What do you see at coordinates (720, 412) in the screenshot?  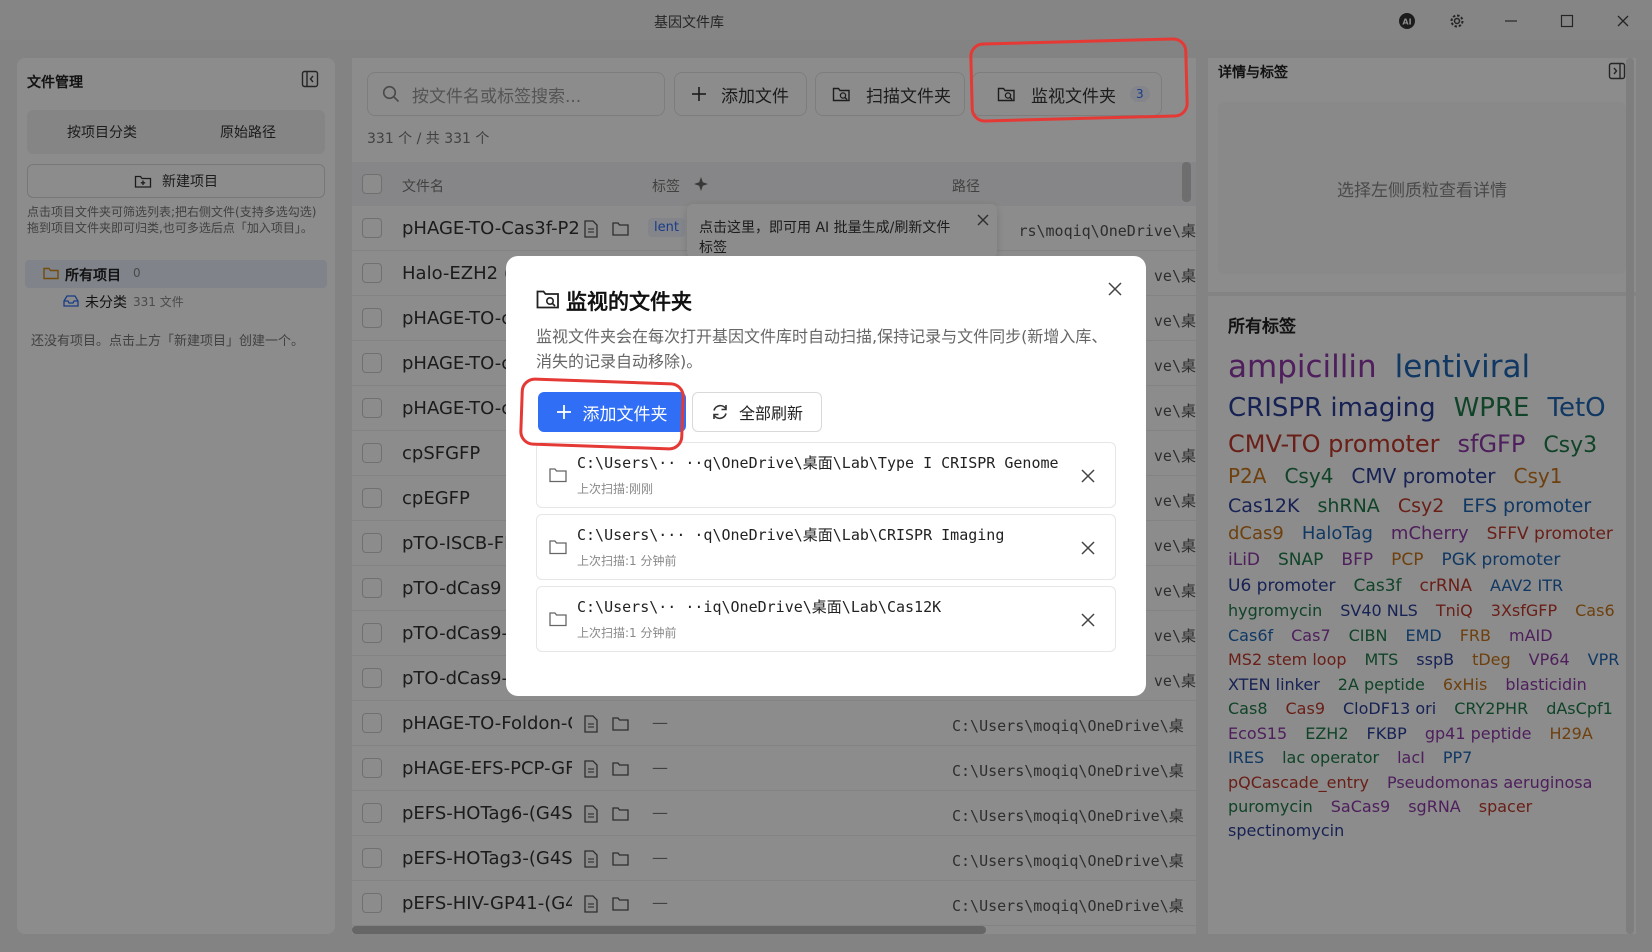 I see `refresh-icon` at bounding box center [720, 412].